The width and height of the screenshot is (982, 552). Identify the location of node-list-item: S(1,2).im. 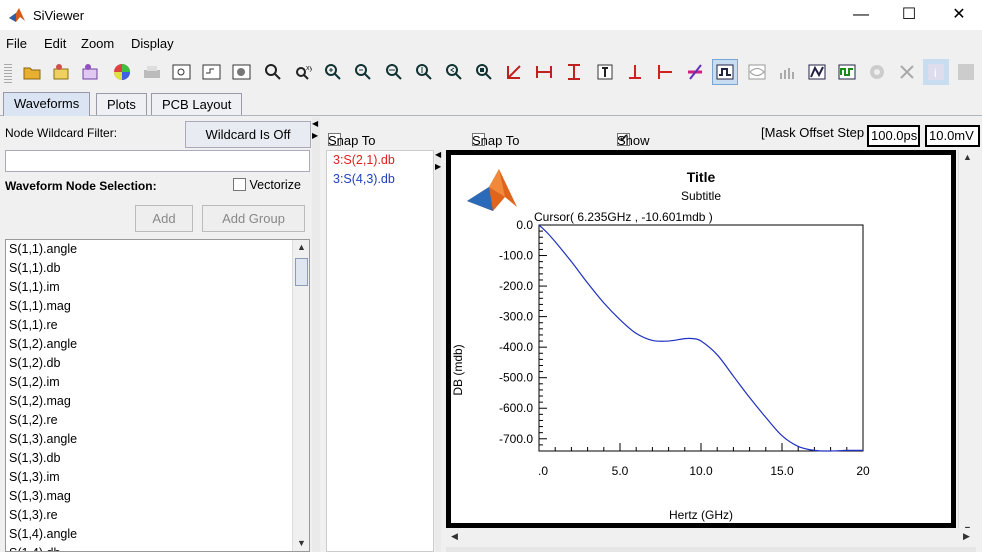
(157, 382).